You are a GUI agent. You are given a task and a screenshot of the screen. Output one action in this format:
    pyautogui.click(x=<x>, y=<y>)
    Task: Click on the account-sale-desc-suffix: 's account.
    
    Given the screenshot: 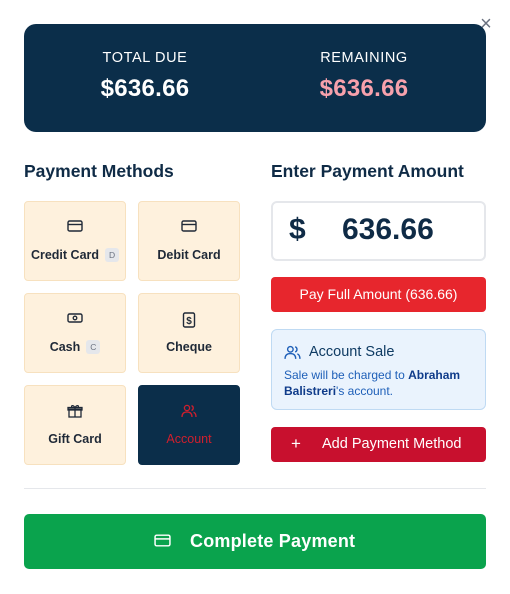 What is the action you would take?
    pyautogui.click(x=365, y=391)
    